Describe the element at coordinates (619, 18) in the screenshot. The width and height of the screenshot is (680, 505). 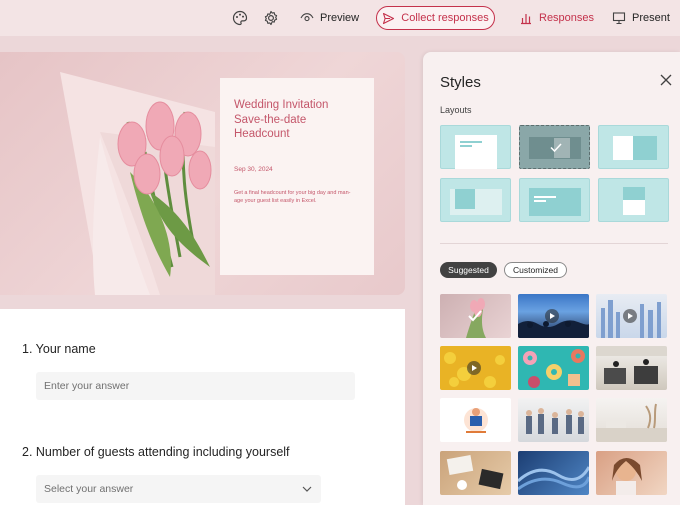
I see `monitor-icon` at that location.